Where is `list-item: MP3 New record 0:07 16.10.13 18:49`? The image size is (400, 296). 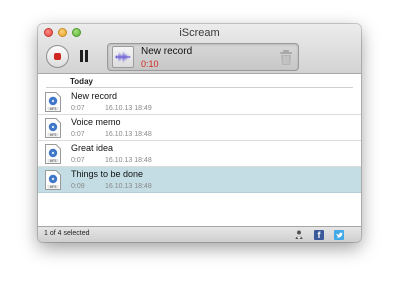 list-item: MP3 New record 0:07 16.10.13 18:49 is located at coordinates (199, 102).